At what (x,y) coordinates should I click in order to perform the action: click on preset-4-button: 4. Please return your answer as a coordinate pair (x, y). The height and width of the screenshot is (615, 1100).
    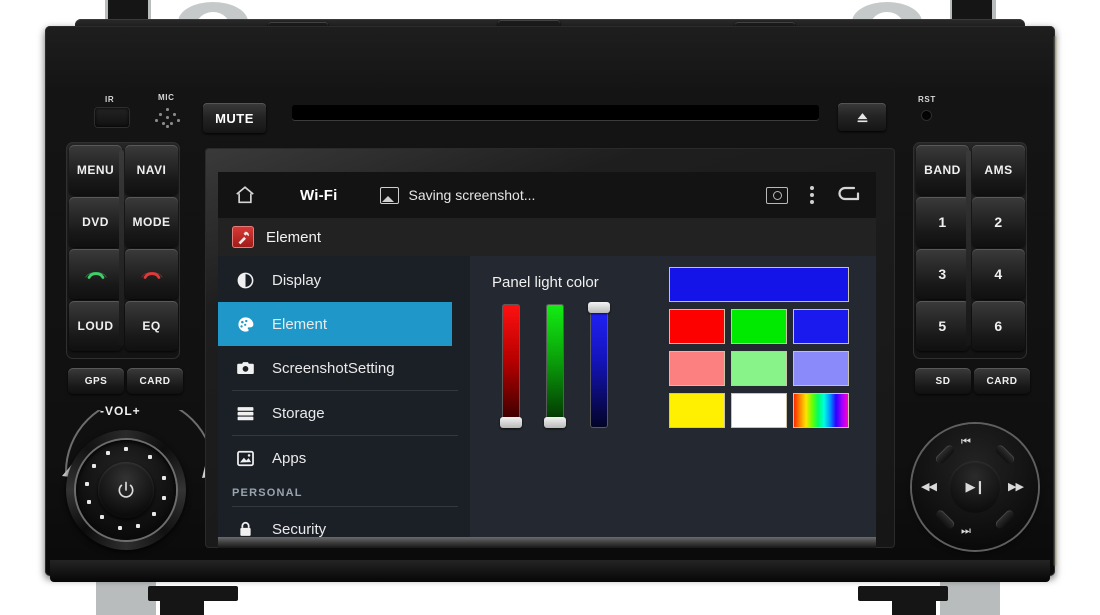
    Looking at the image, I should click on (998, 274).